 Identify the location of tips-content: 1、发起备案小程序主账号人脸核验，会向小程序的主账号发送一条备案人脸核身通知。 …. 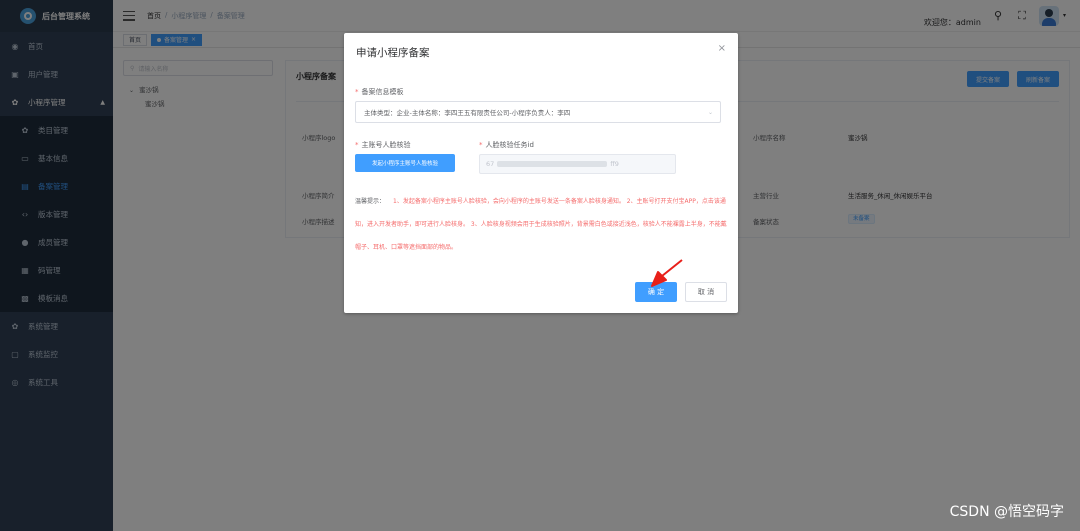
(541, 224).